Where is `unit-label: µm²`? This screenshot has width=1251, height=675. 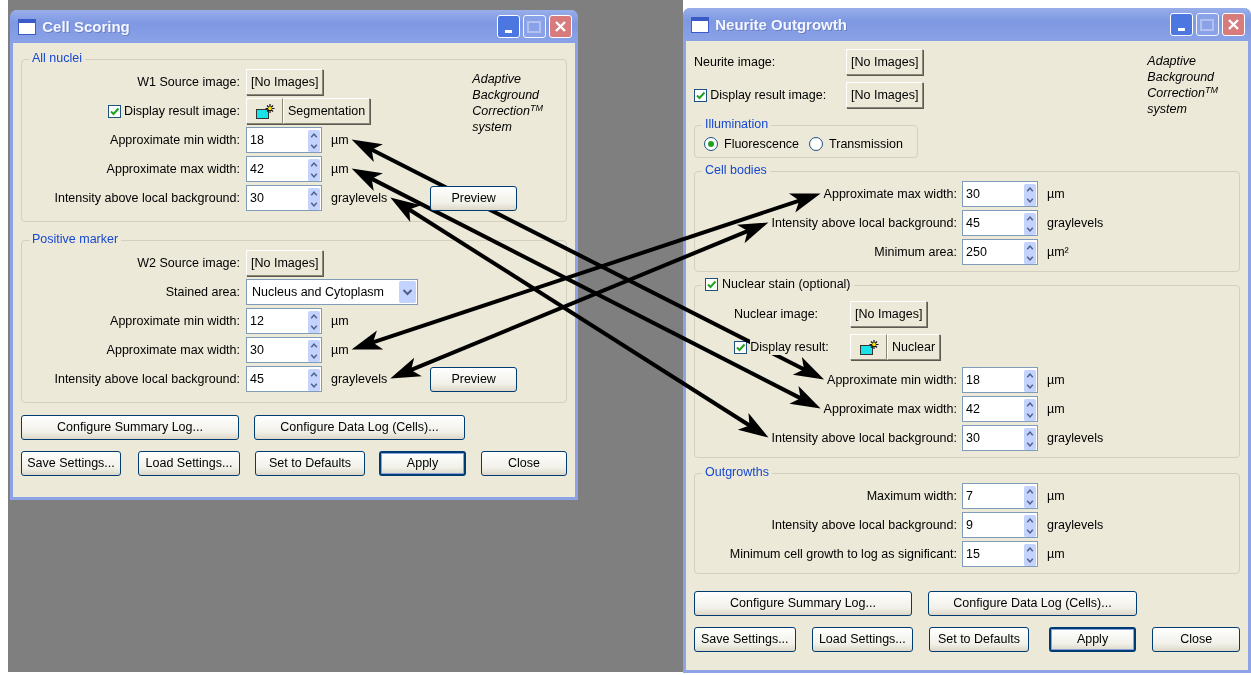 unit-label: µm² is located at coordinates (1058, 252).